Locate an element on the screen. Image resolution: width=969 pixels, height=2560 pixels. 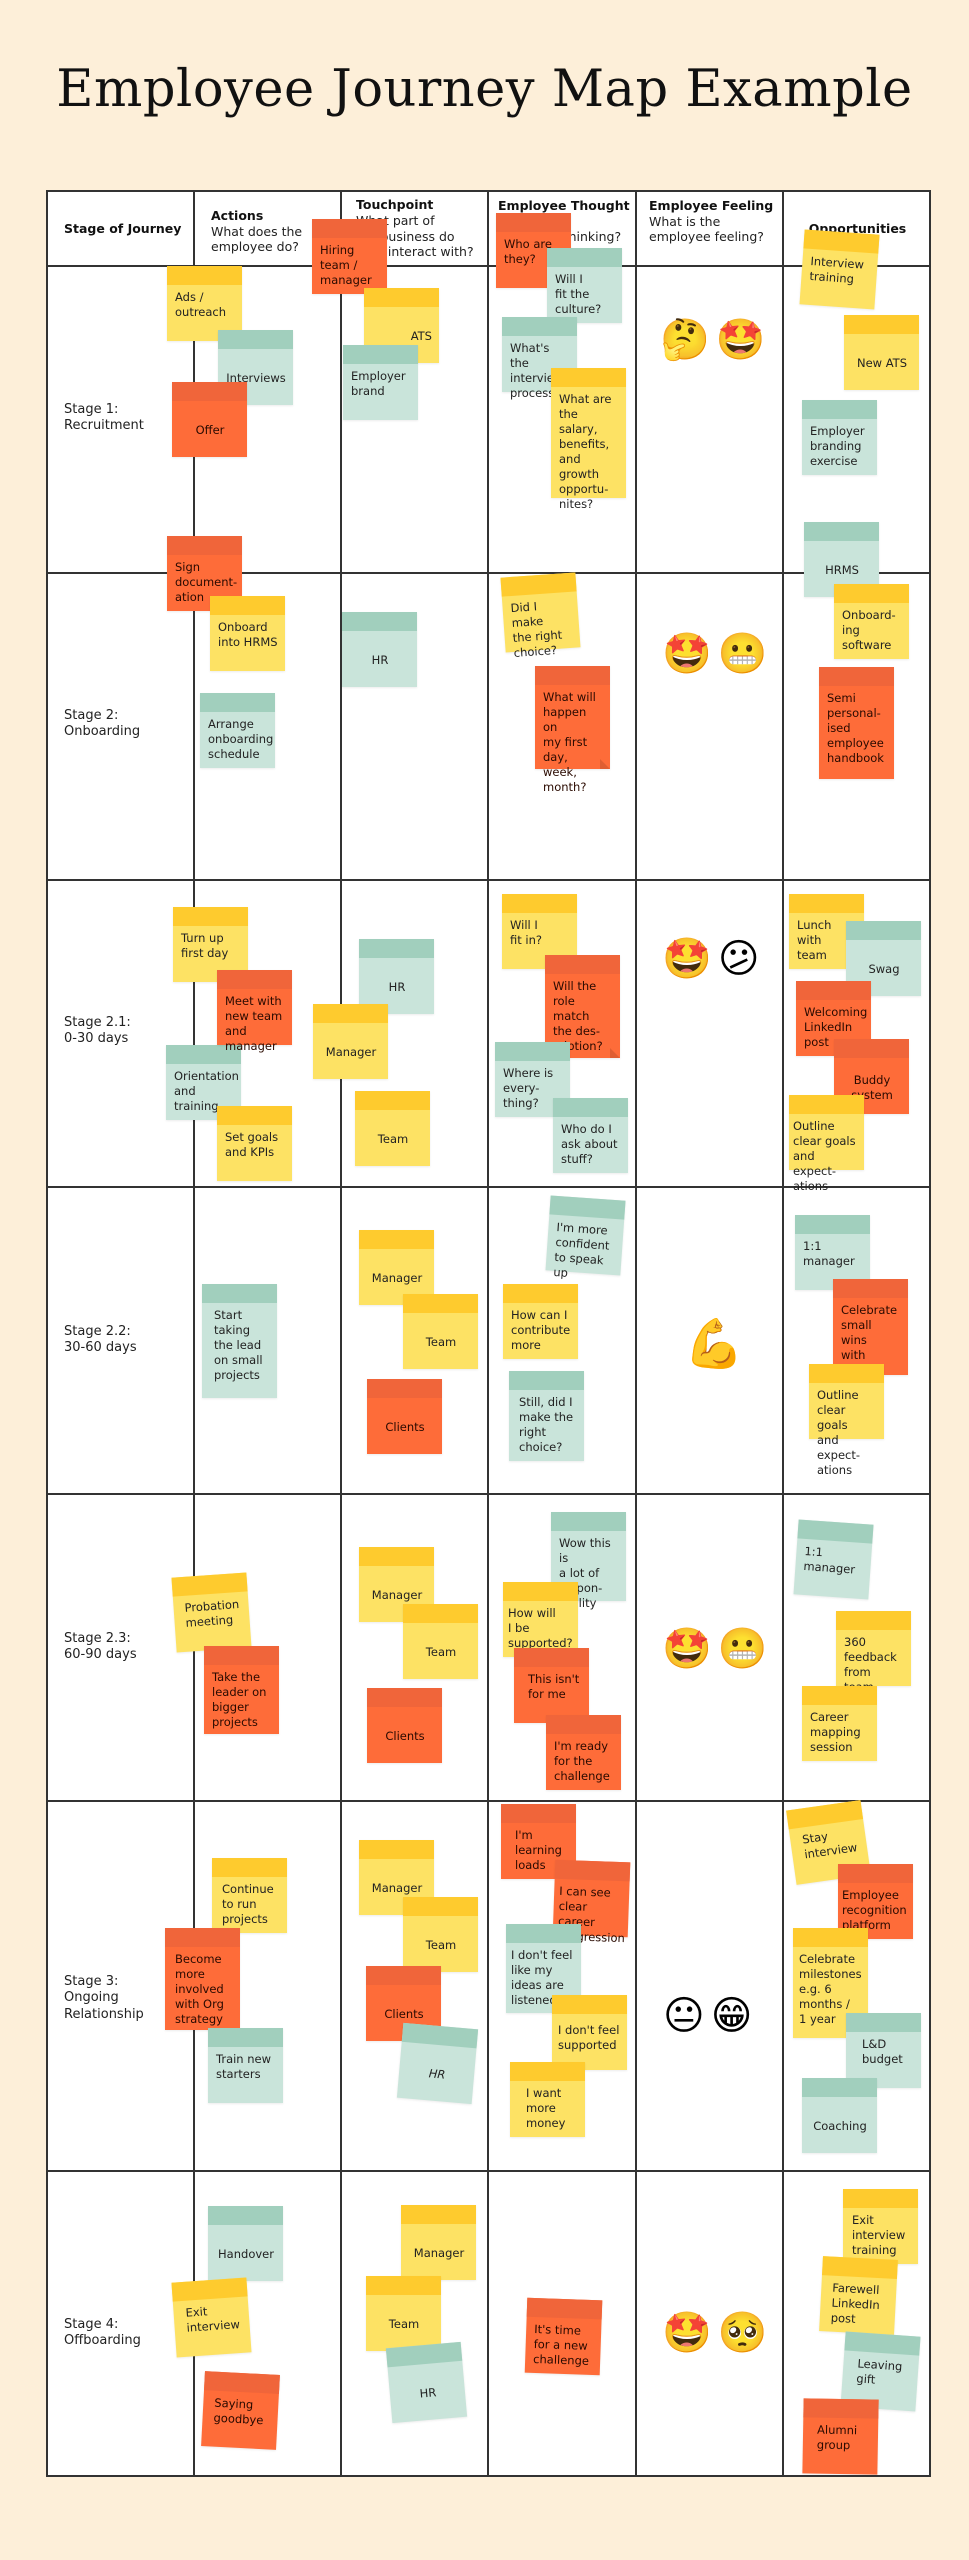
header-subtitle: What is the employee feeling? is located at coordinates (706, 229).